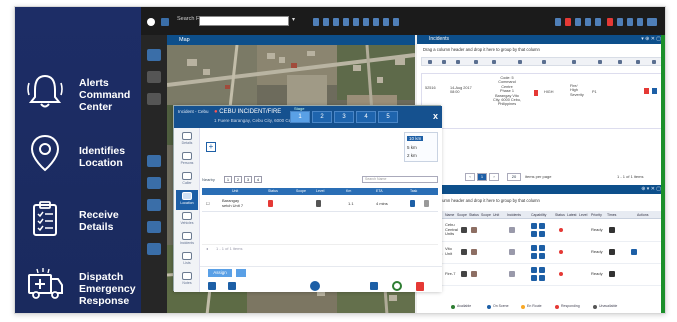 This screenshot has width=677, height=322. What do you see at coordinates (293, 19) in the screenshot?
I see `search-dropdown-icon: ▾` at bounding box center [293, 19].